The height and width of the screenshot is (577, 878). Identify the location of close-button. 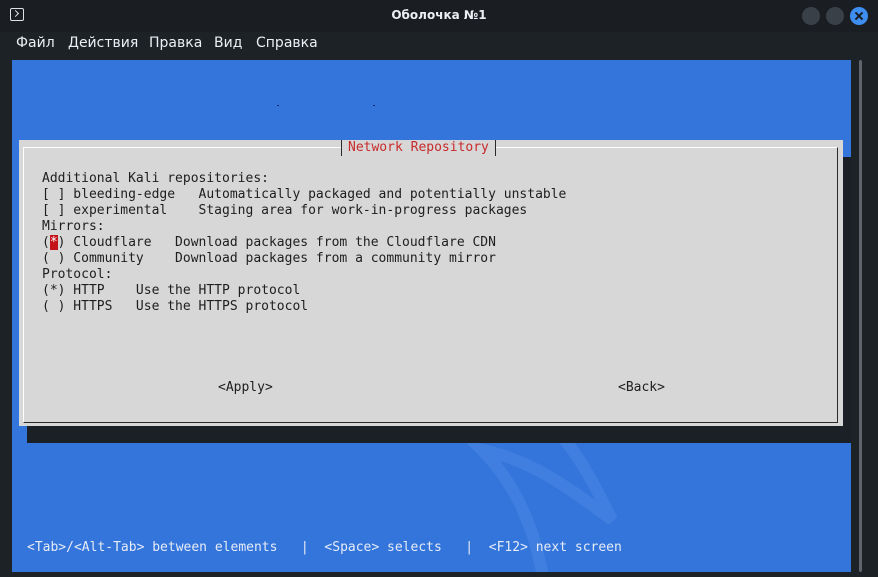
(859, 16).